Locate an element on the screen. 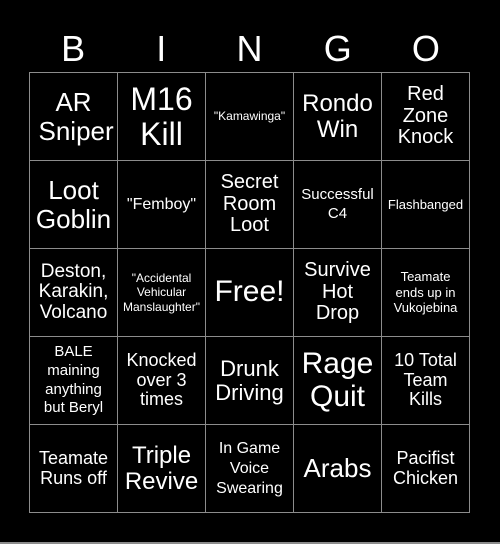  cell-text: Deston, Karakin, Volcano is located at coordinates (73, 291).